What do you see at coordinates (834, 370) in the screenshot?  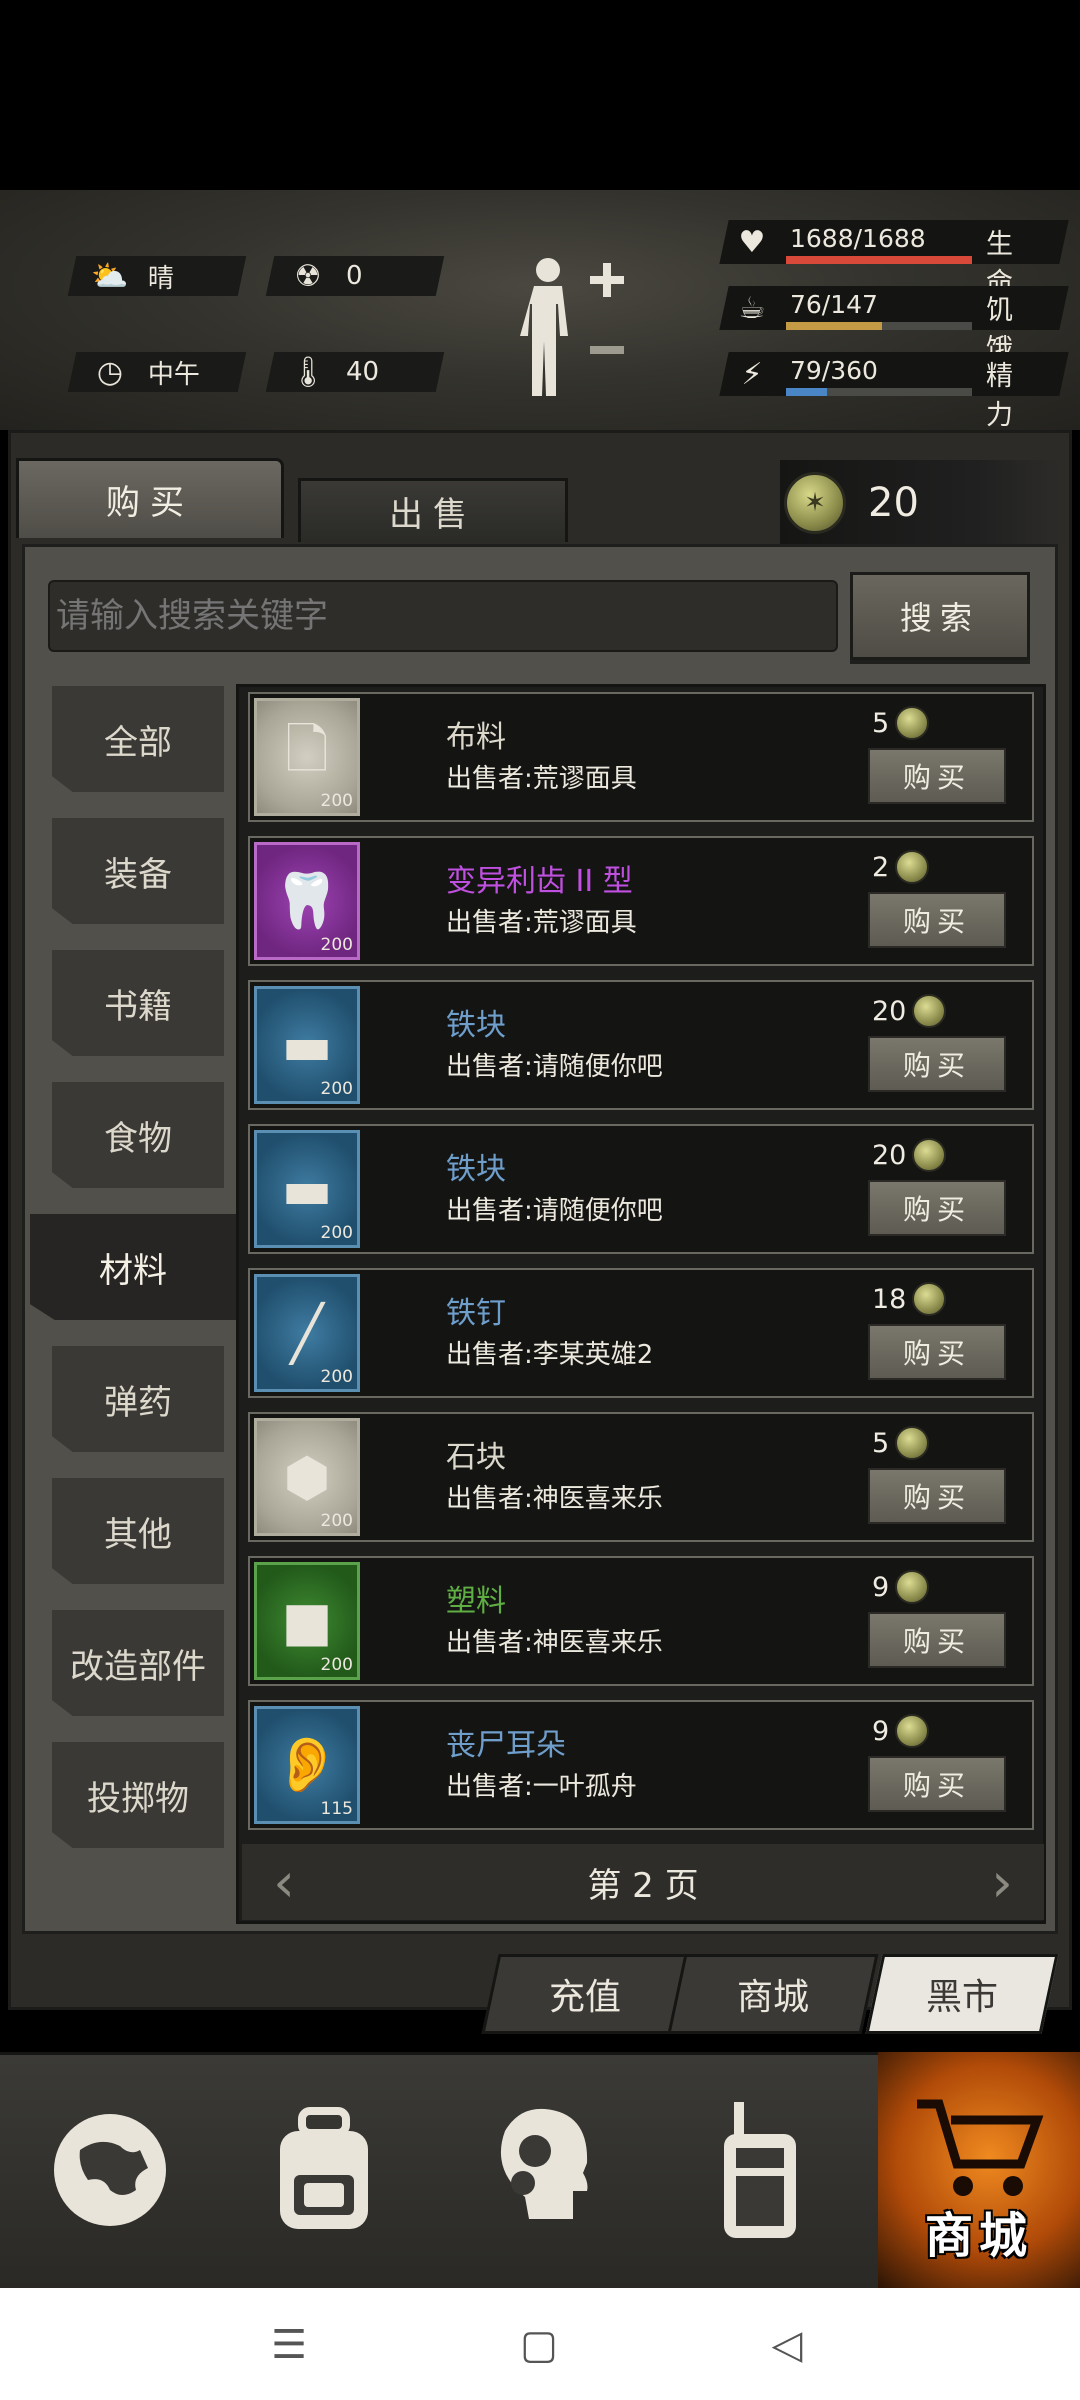 I see `energy-value: 79/360` at bounding box center [834, 370].